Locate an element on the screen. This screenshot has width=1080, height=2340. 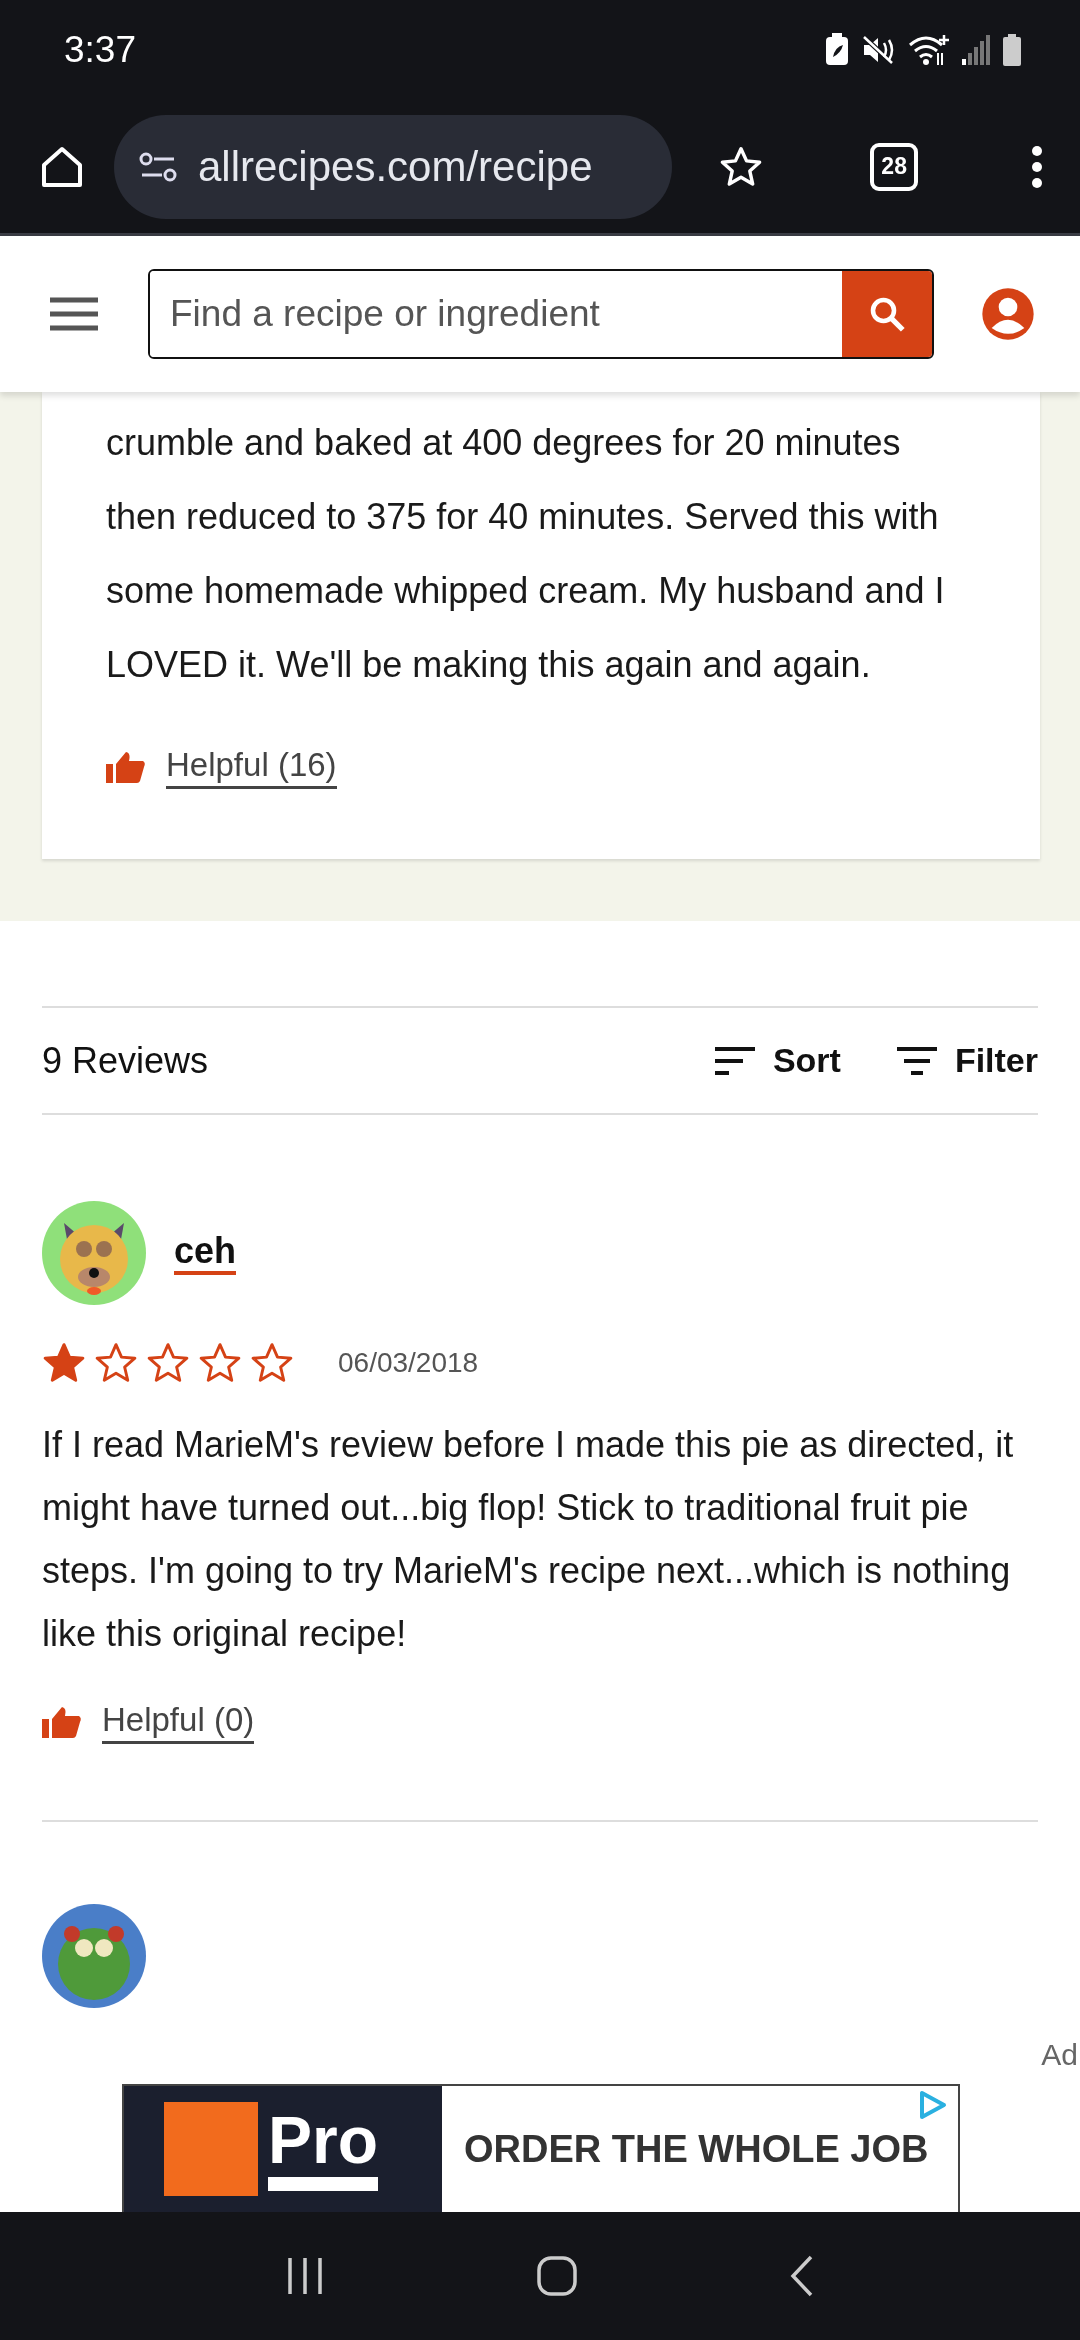
tab-count: 28 is located at coordinates (894, 166).